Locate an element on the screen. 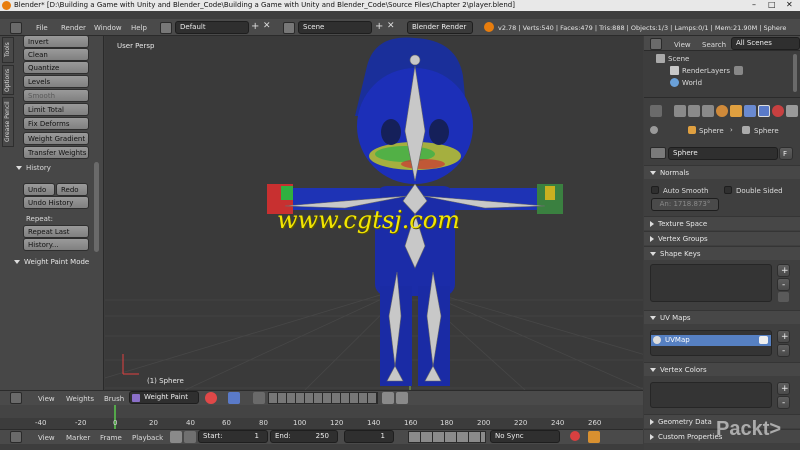 The width and height of the screenshot is (800, 450). keying-set-icon is located at coordinates (594, 437).